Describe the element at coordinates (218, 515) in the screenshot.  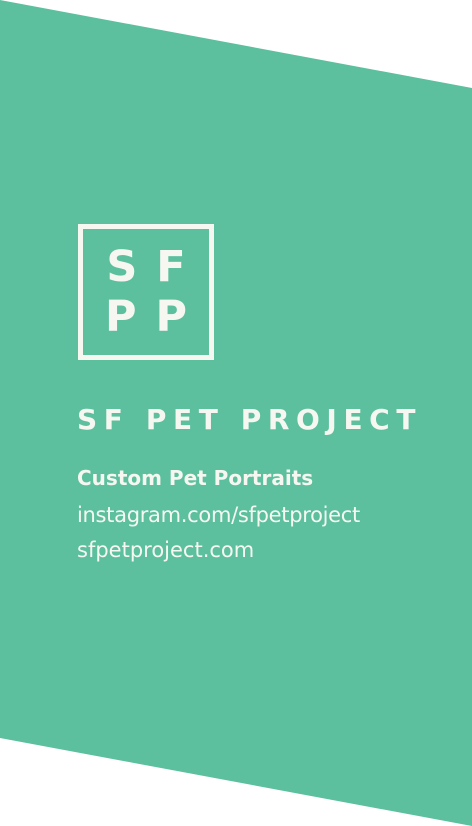
I see `instagram-link: instagram.com/sfpetproject` at that location.